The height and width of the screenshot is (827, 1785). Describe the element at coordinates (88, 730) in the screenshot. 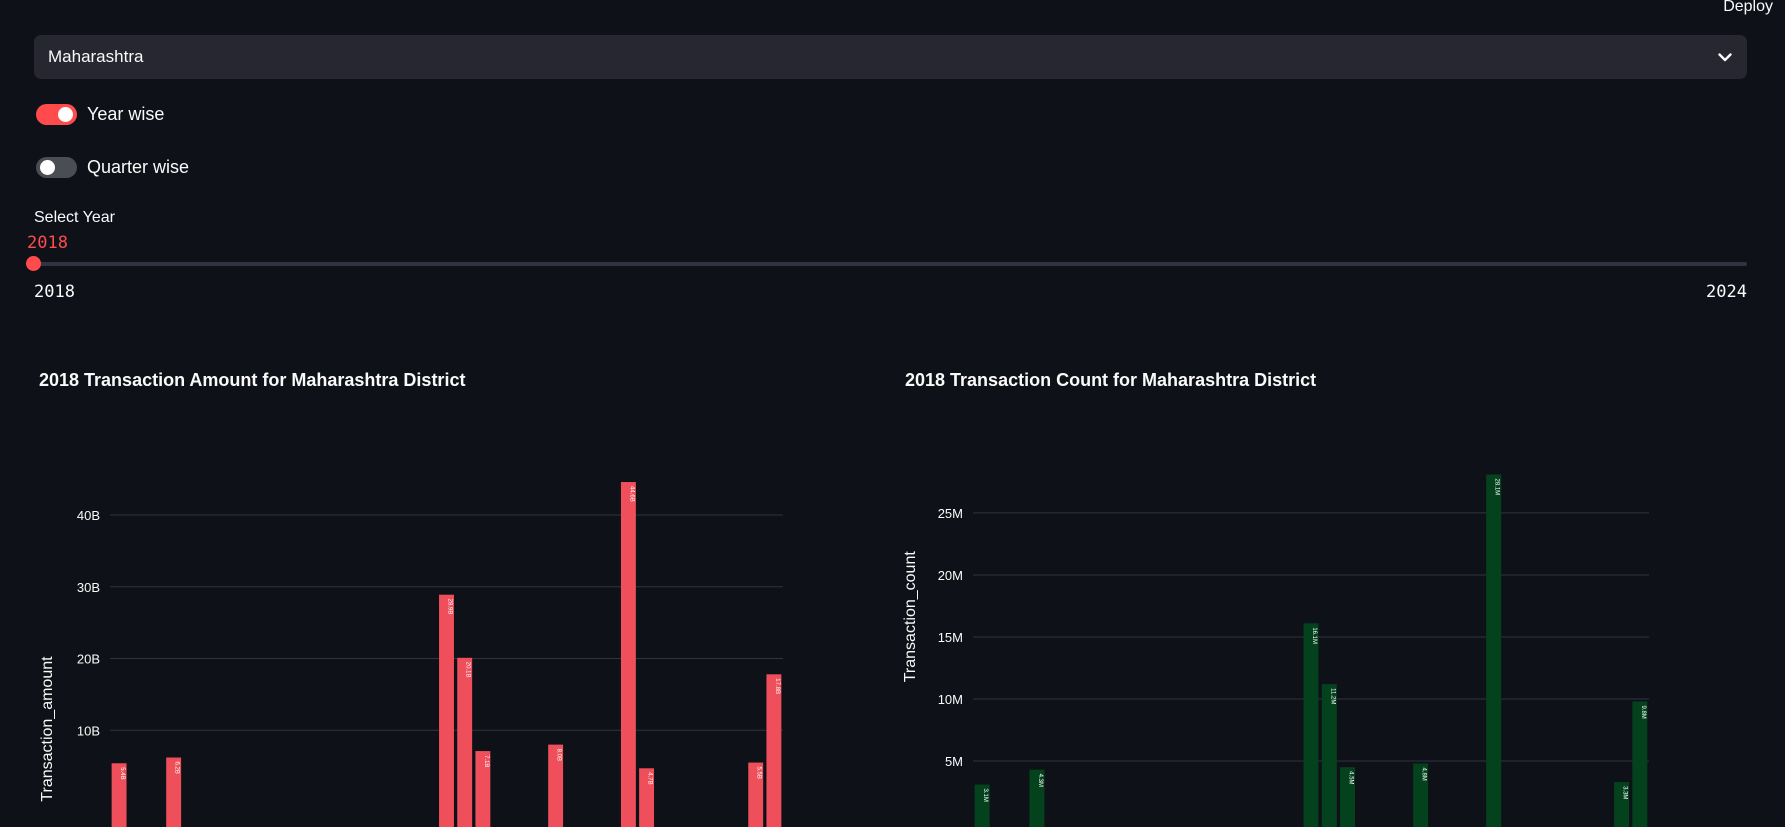

I see `y-tick-label: 10B` at that location.